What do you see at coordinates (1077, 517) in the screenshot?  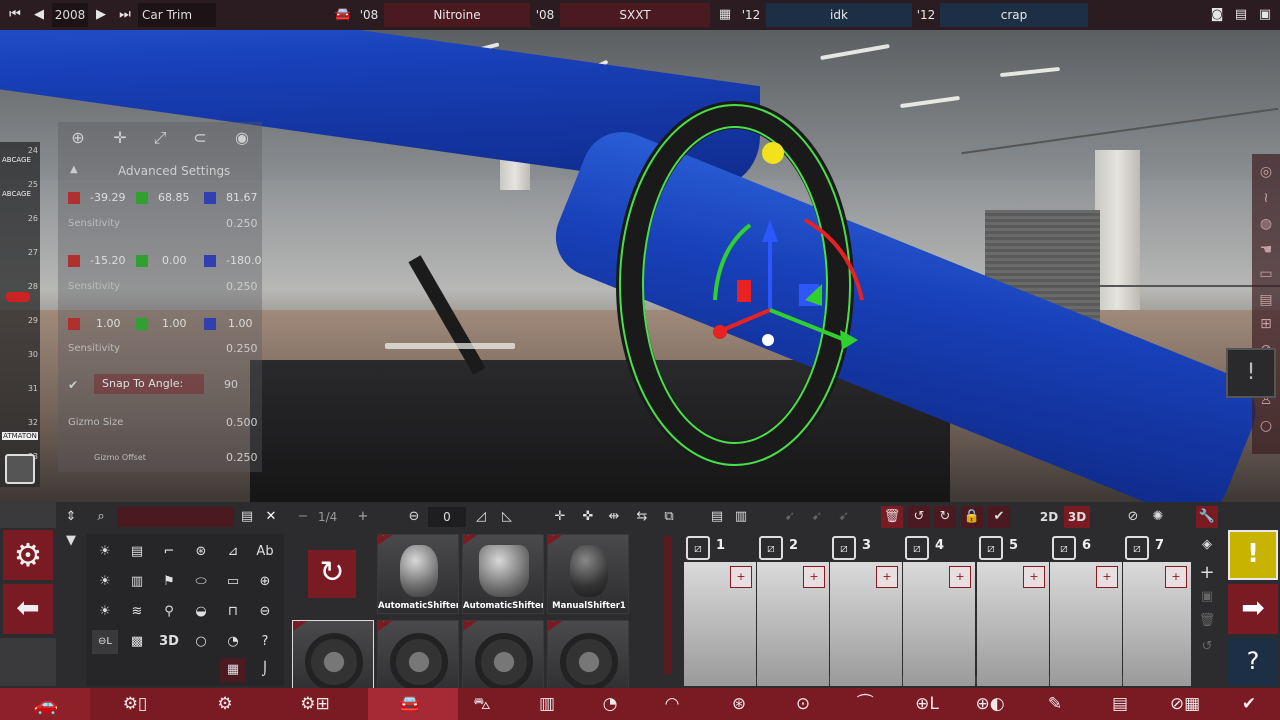 I see `3d-mode-button: 3D` at bounding box center [1077, 517].